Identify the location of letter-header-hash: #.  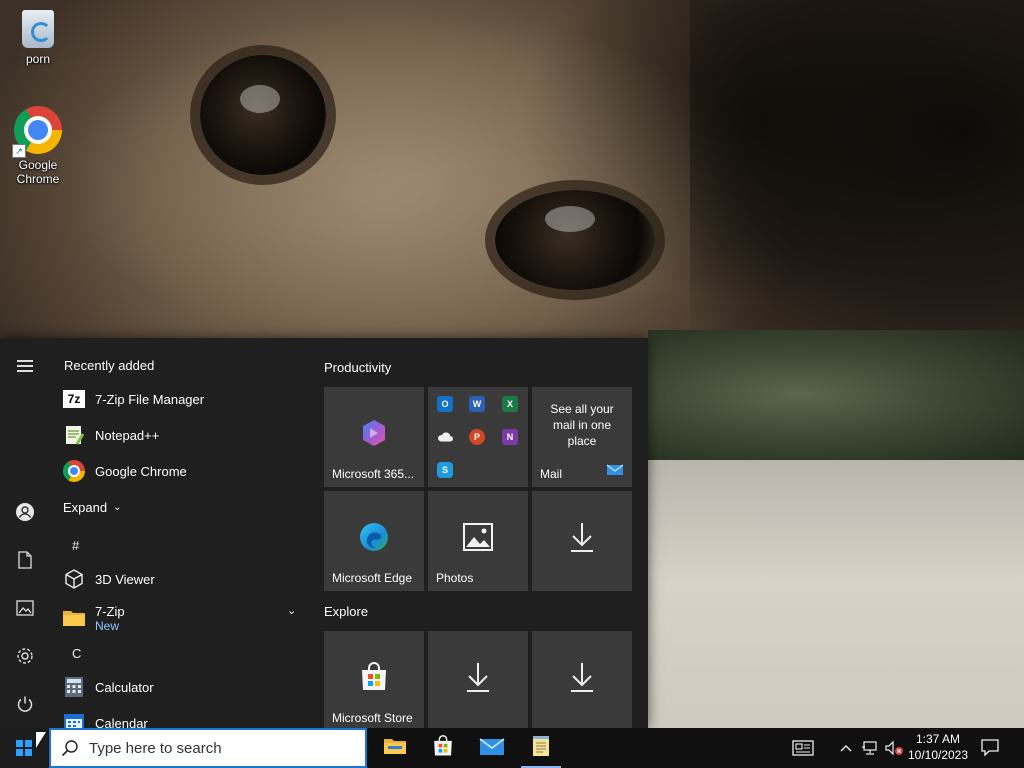
(75, 545).